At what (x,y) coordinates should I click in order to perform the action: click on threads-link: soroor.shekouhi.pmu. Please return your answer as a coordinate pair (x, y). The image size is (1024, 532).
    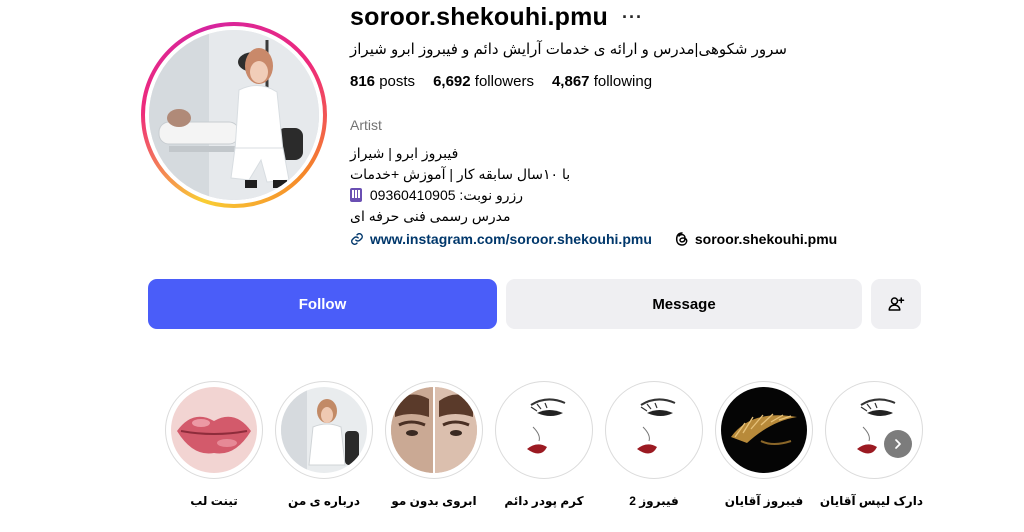
    Looking at the image, I should click on (755, 239).